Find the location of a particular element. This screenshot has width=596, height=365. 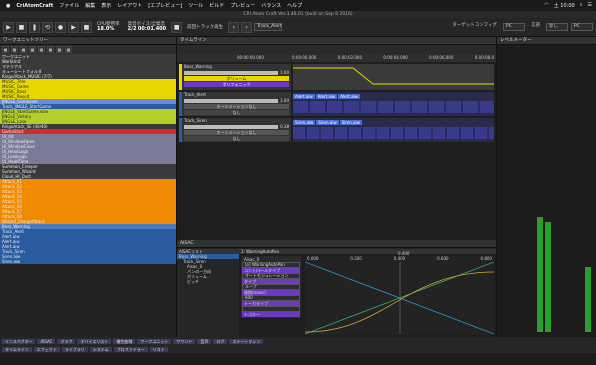

target-select: PC is located at coordinates (514, 27).